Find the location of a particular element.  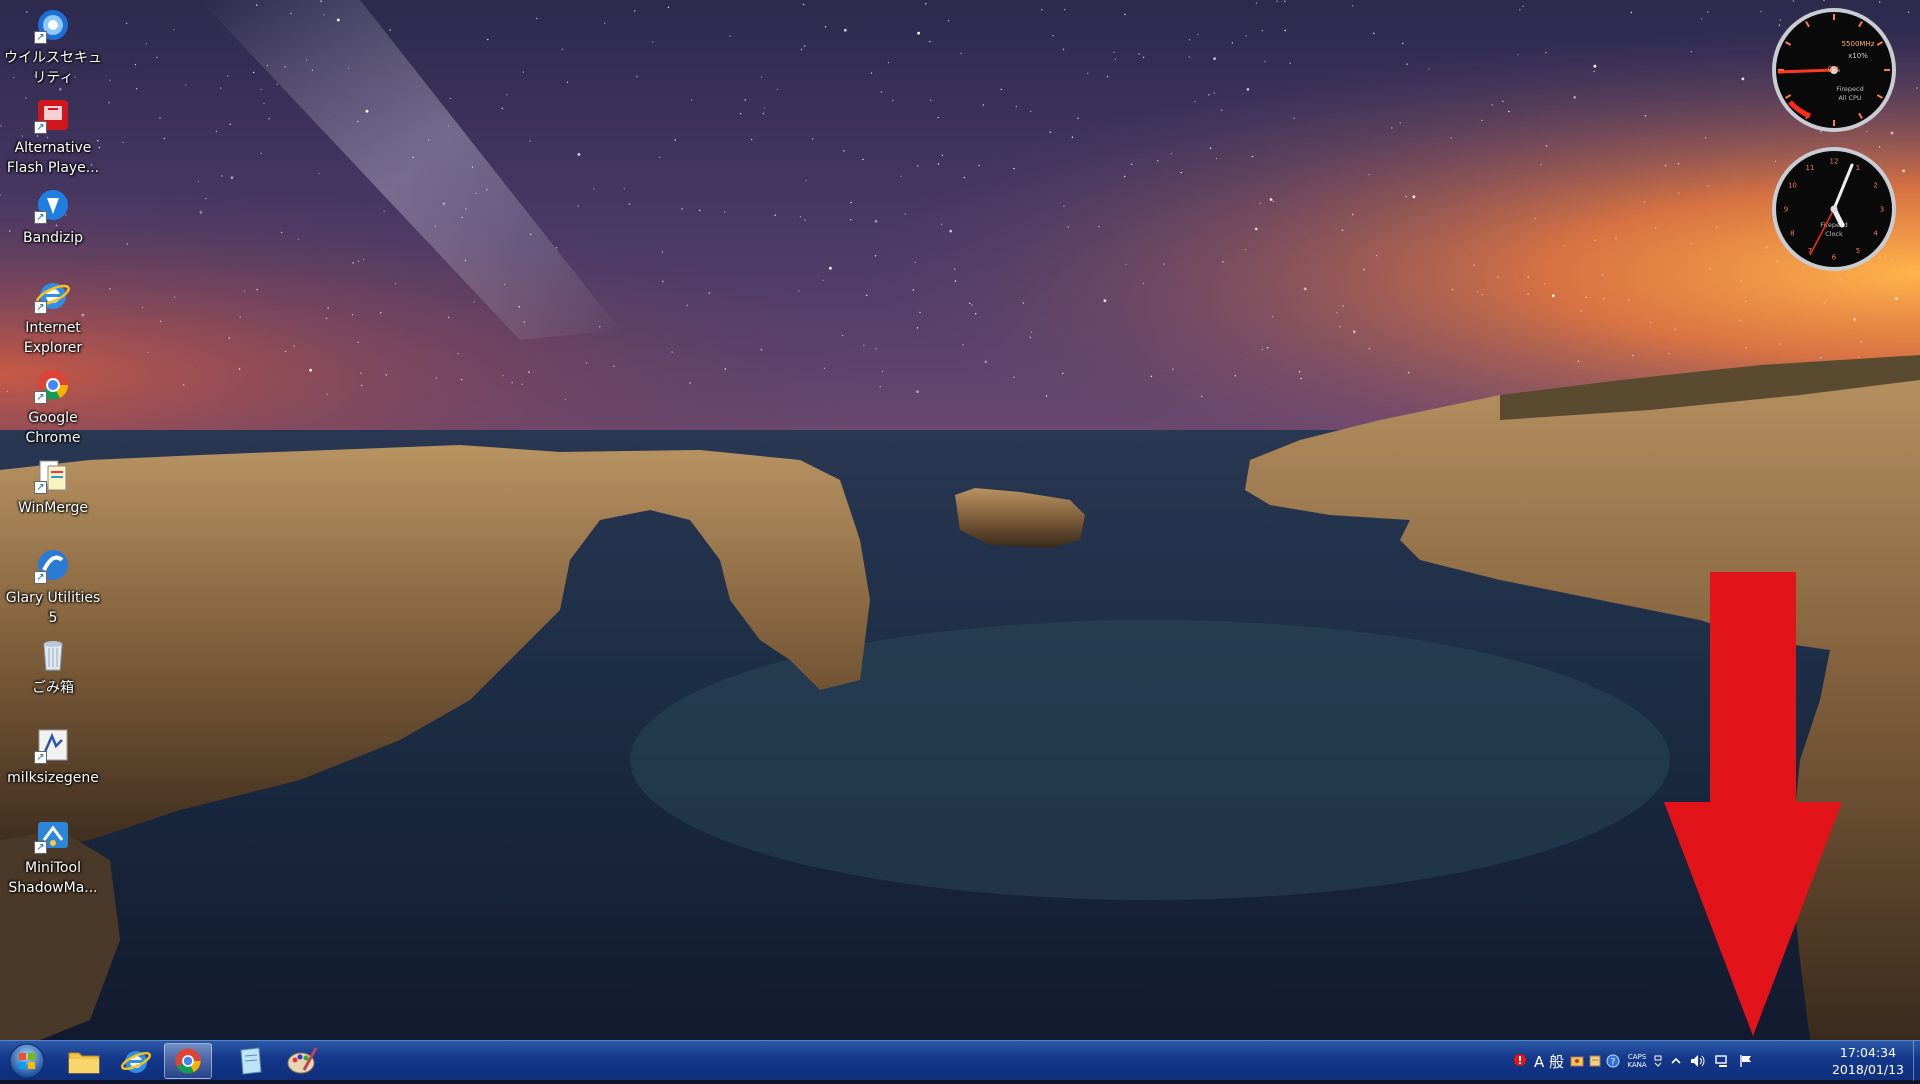

svg-text: 4 is located at coordinates (1875, 234).